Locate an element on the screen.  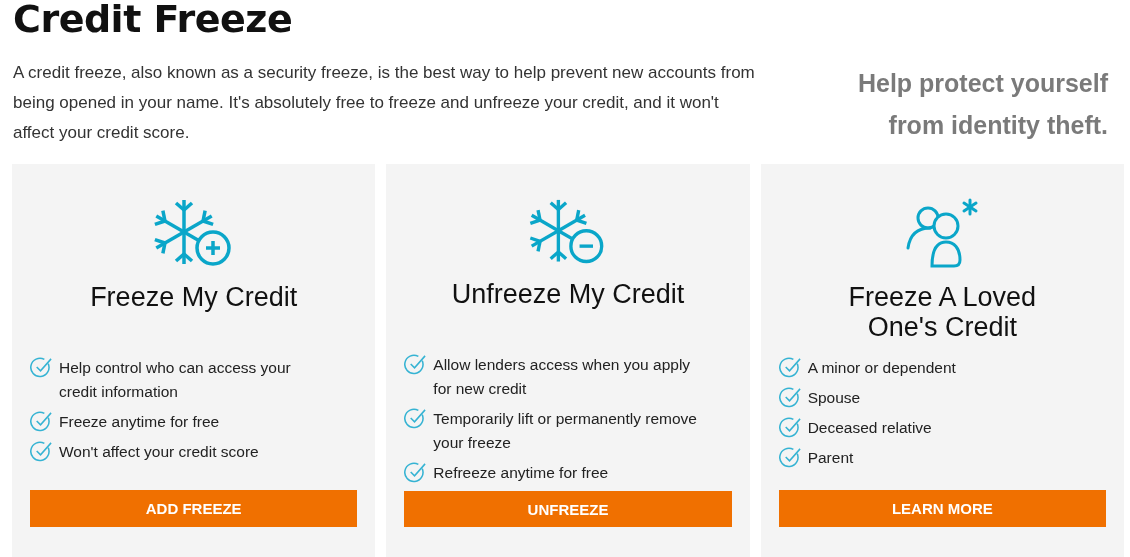
benefit-text: Help control who can access your credit information is located at coordinates (175, 380).